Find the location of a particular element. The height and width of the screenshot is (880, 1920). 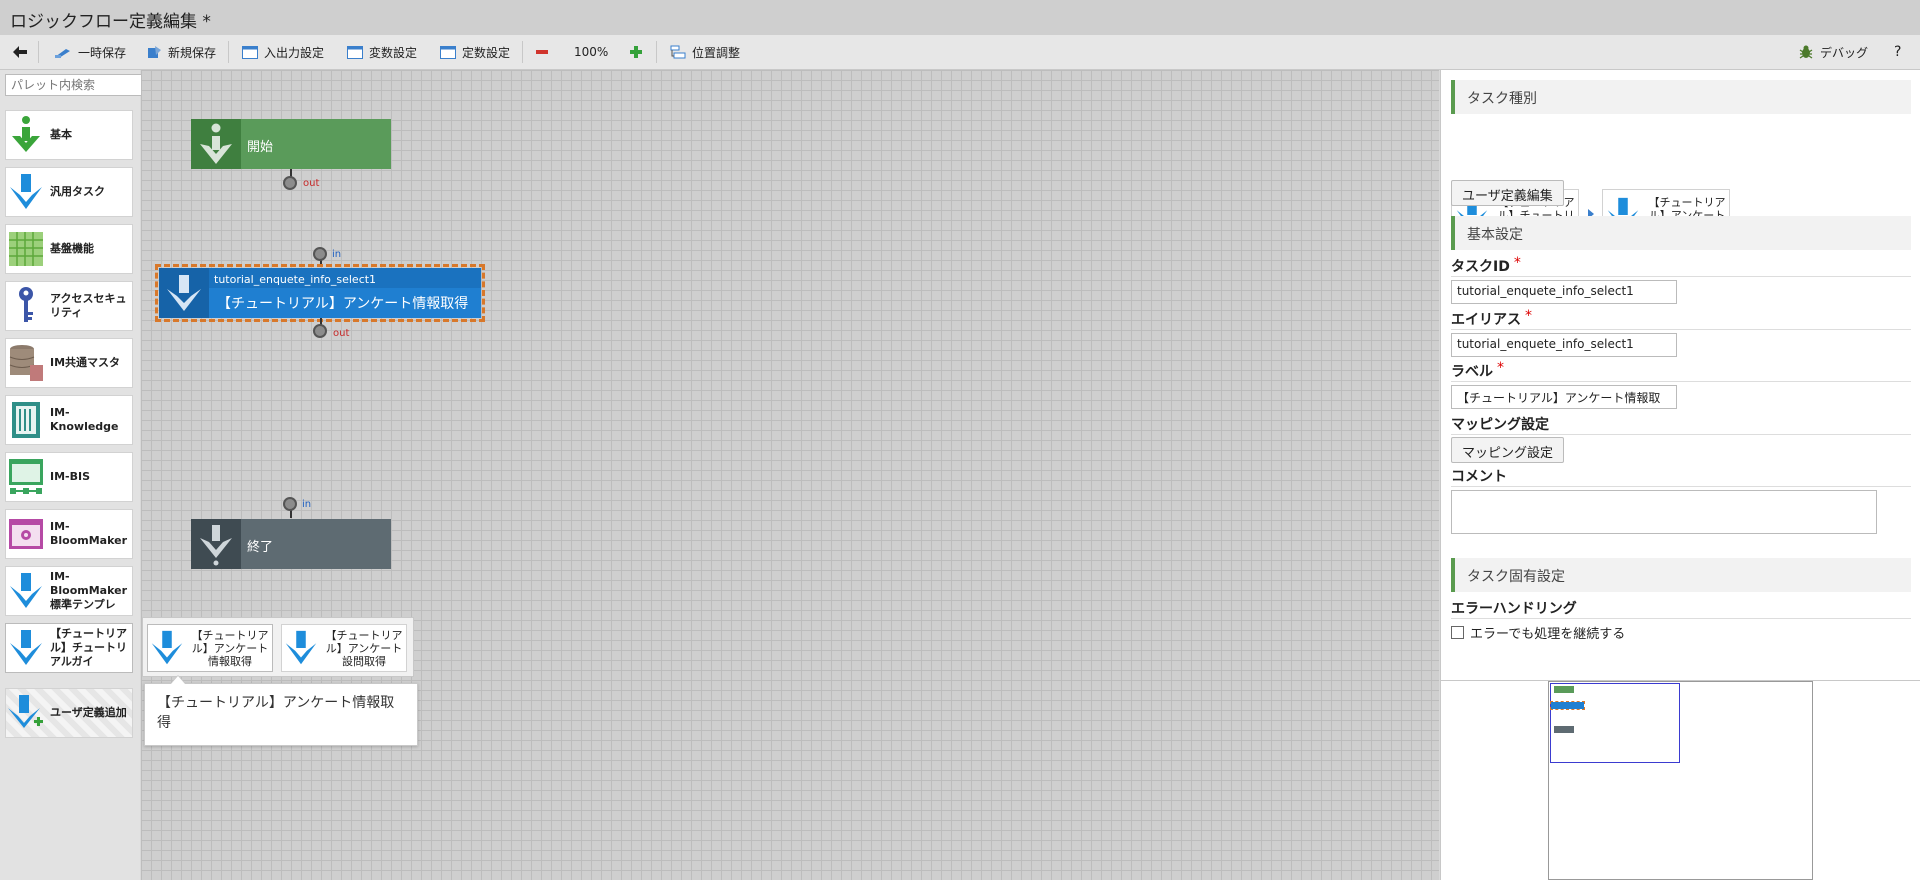

end-node: 終了 is located at coordinates (291, 544).